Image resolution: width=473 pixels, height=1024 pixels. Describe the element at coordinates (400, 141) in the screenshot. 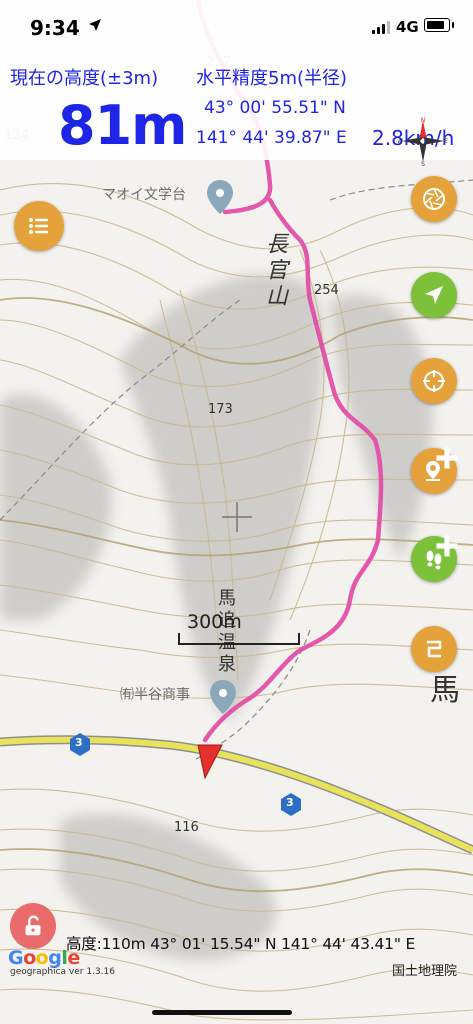

I see `compass-west: W` at that location.